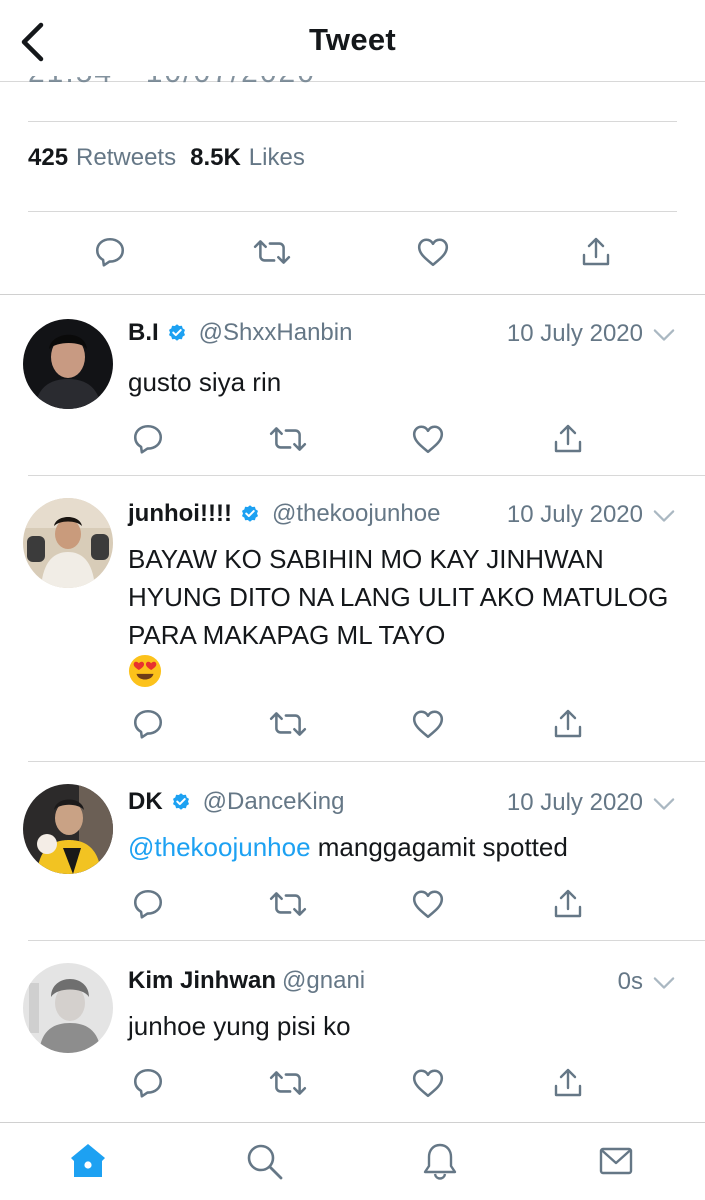 The width and height of the screenshot is (705, 1200). I want to click on retweets-count: 425, so click(48, 157).